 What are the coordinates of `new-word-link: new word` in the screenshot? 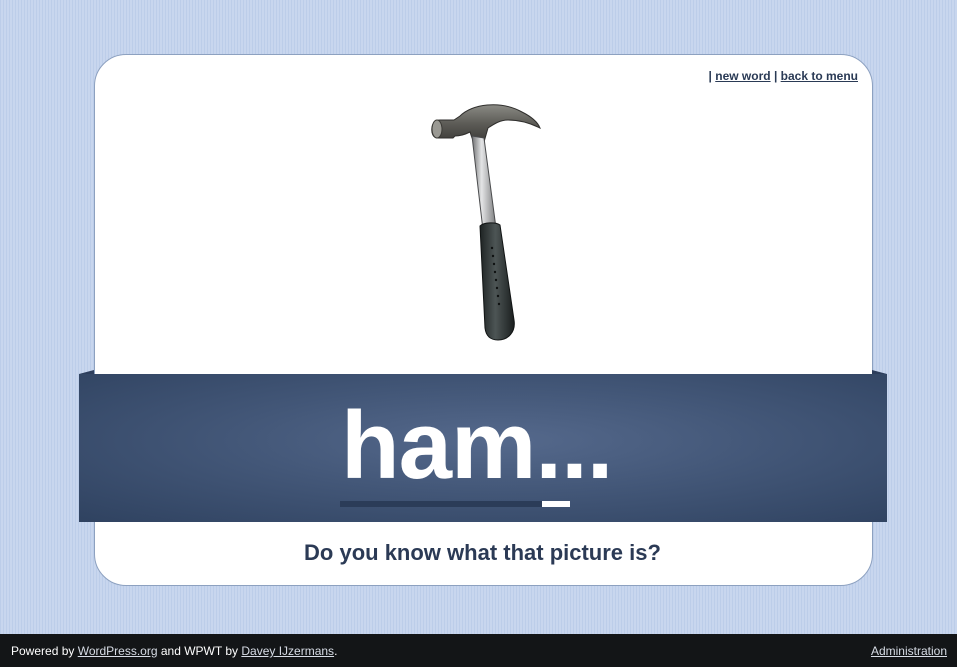 It's located at (742, 76).